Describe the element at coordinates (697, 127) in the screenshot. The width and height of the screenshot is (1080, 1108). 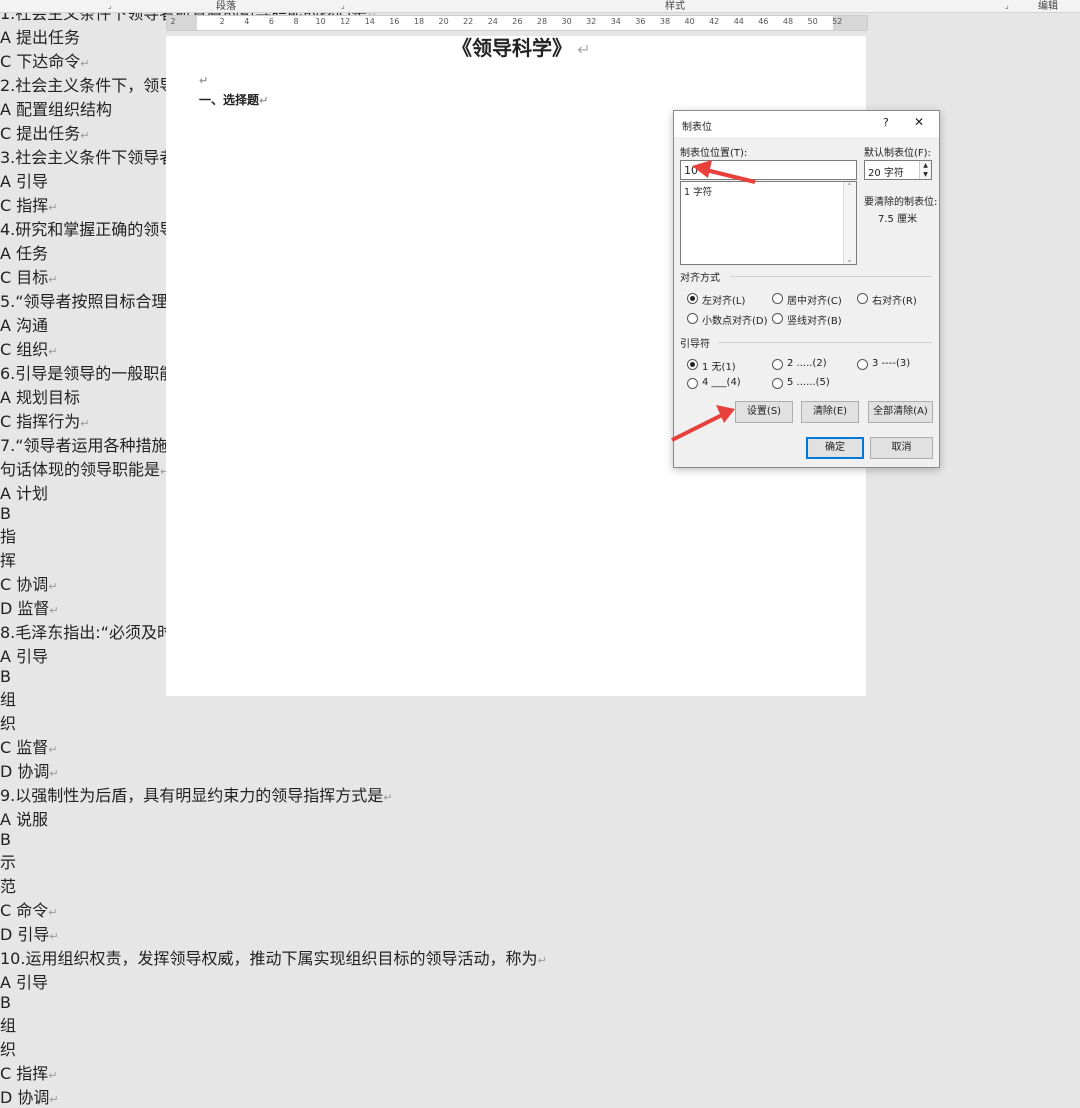
I see `dialog-title: 制表位` at that location.